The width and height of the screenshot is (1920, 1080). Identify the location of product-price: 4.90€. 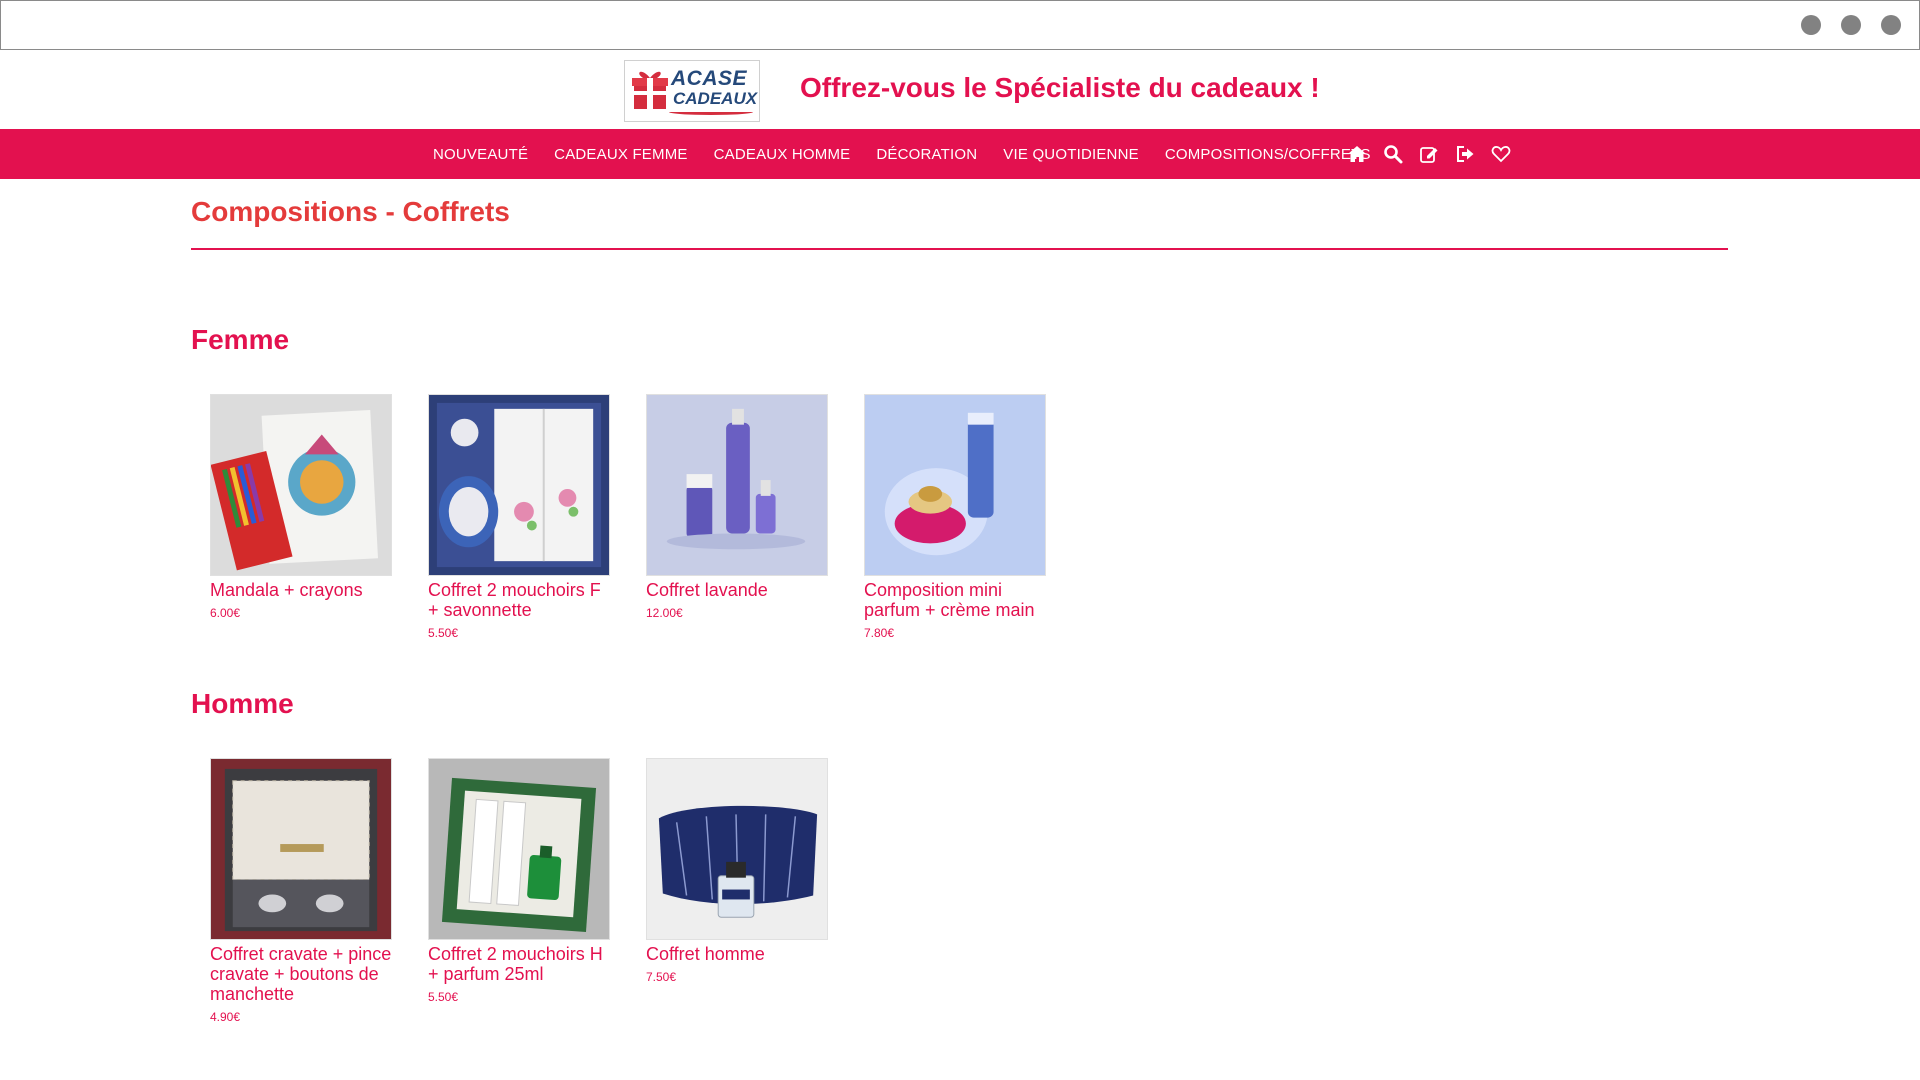
(225, 1017).